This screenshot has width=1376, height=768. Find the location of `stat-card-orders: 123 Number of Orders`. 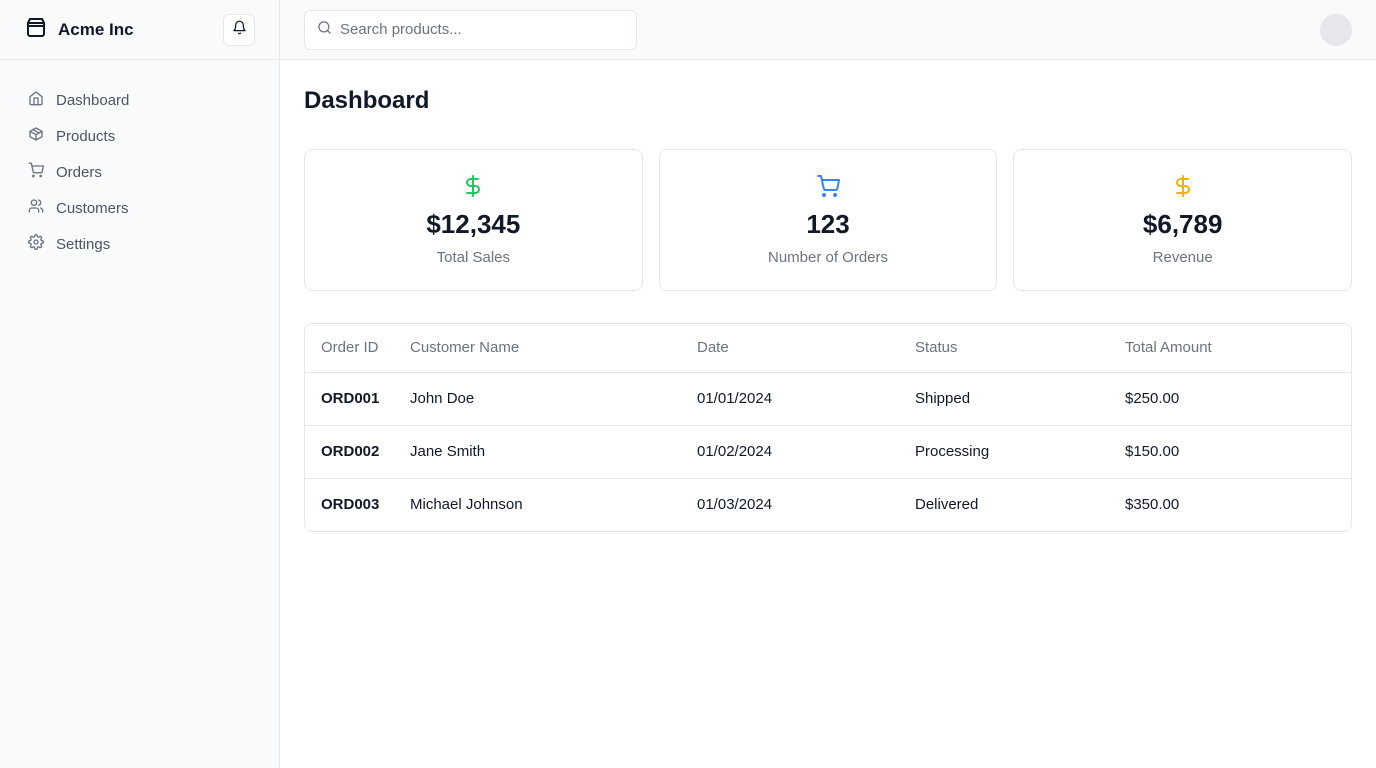

stat-card-orders: 123 Number of Orders is located at coordinates (828, 220).